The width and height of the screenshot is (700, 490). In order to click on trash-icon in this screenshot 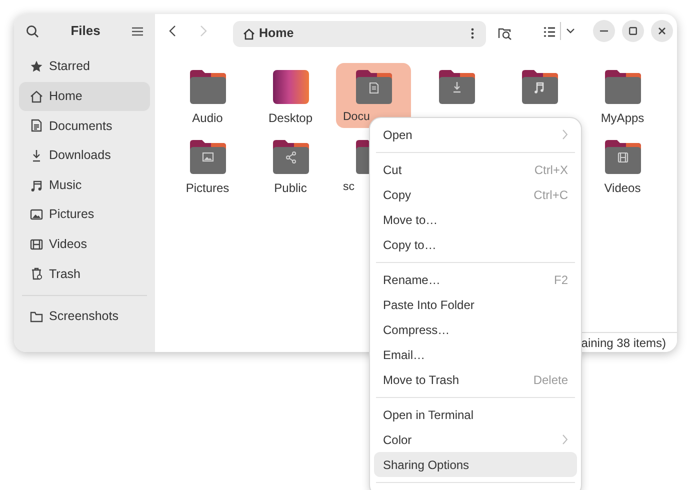, I will do `click(36, 273)`.